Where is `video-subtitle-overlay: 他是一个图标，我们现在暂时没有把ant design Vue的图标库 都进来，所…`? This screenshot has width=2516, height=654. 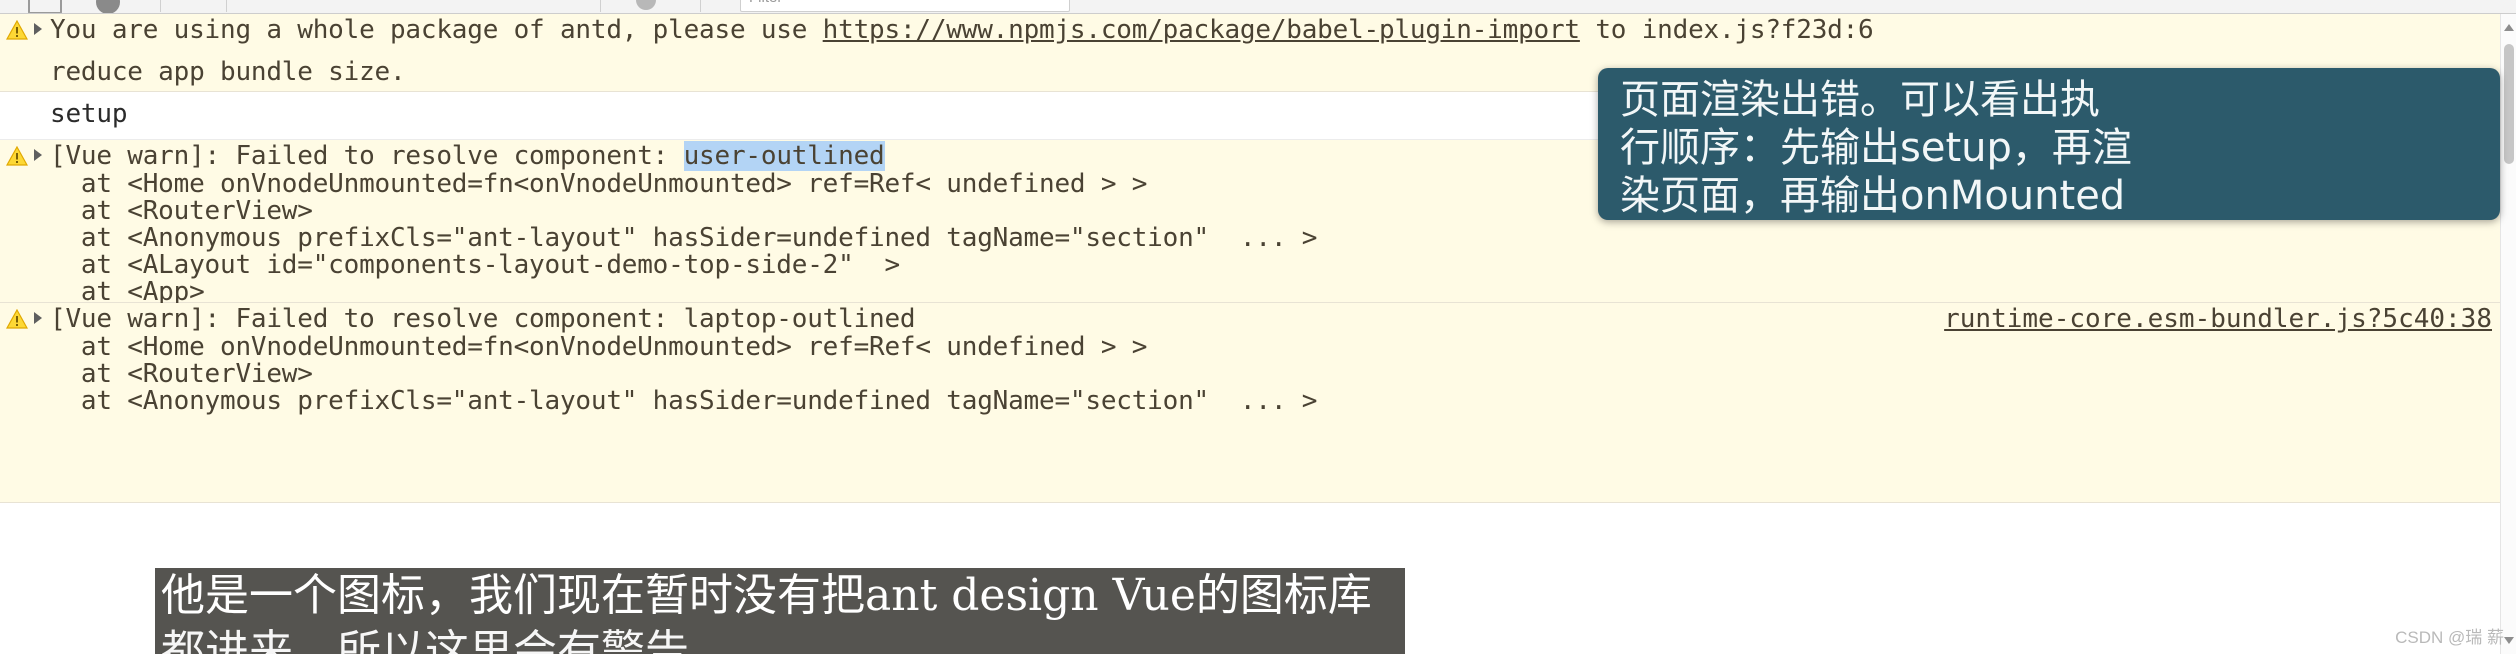
video-subtitle-overlay: 他是一个图标，我们现在暂时没有把ant design Vue的图标库 都进来，所… is located at coordinates (780, 611).